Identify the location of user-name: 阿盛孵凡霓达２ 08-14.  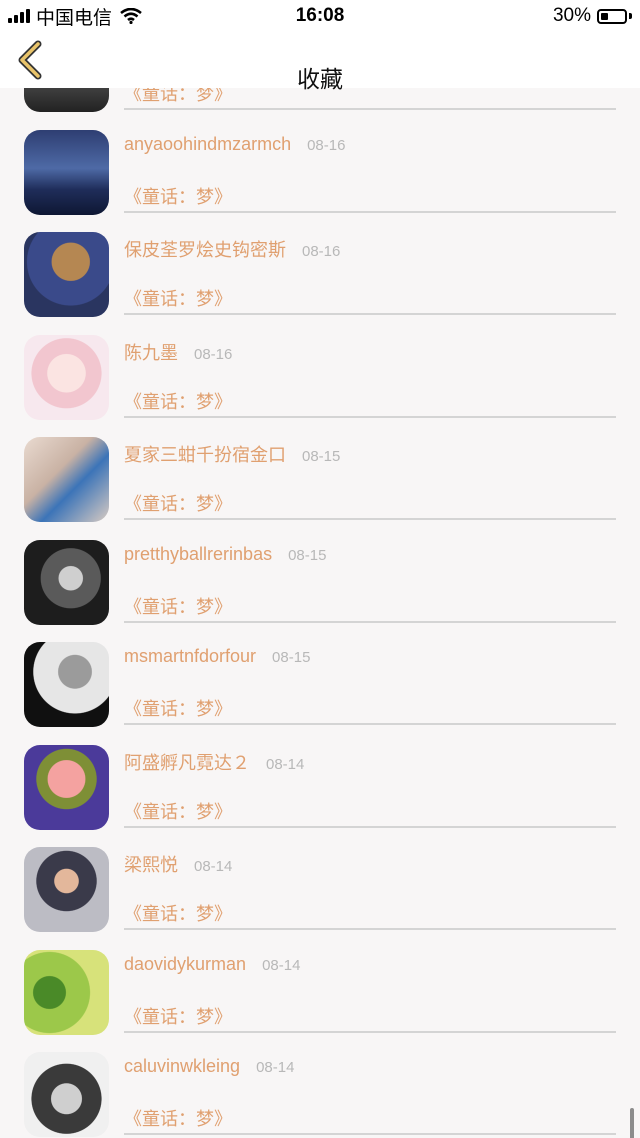
(214, 762).